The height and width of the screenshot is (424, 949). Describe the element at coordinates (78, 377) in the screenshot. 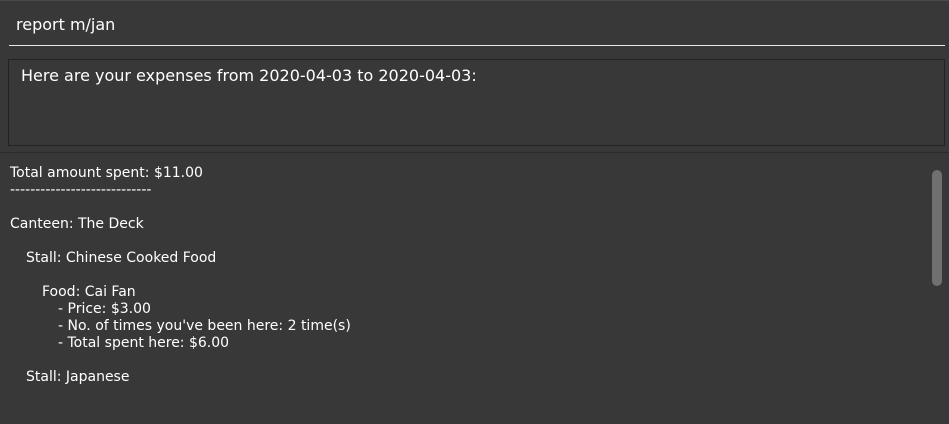

I see `stall-label: Stall: Japanese` at that location.